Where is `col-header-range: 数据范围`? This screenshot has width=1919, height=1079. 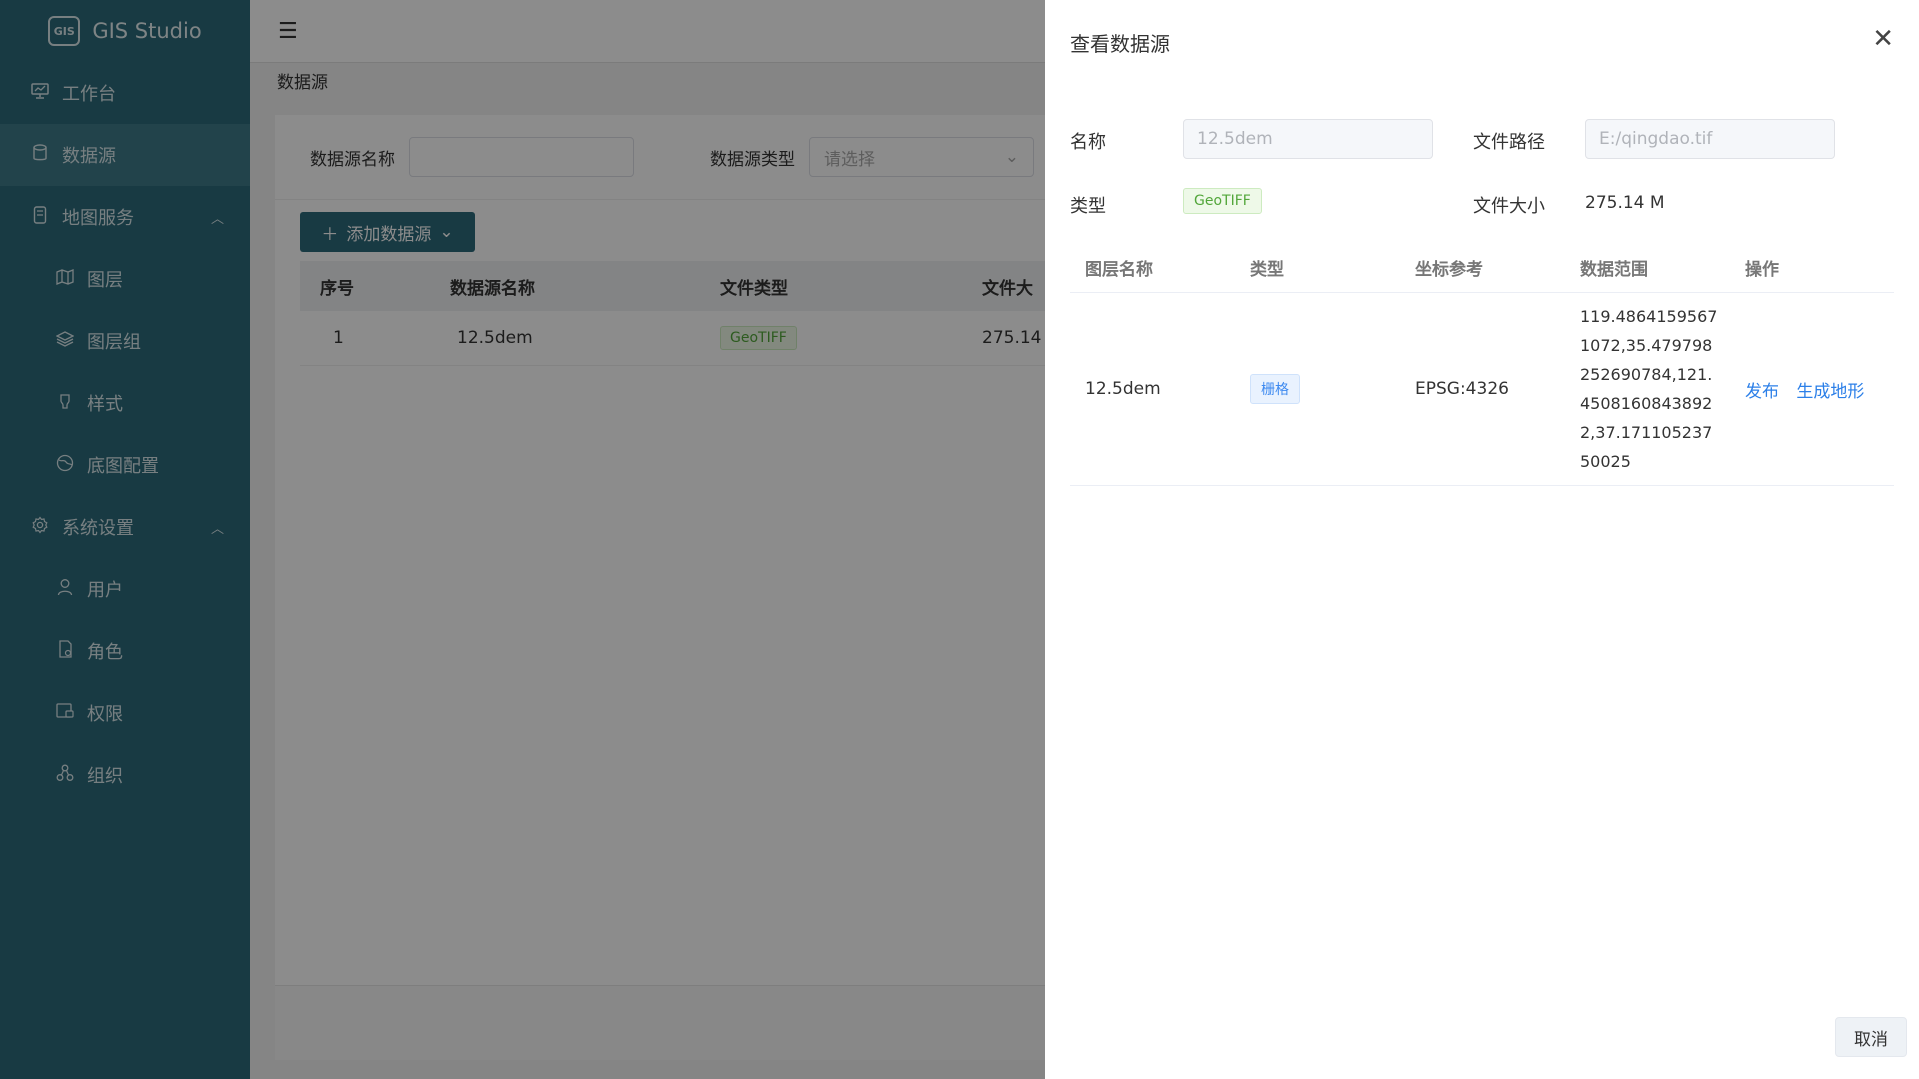
col-header-range: 数据范围 is located at coordinates (1614, 270).